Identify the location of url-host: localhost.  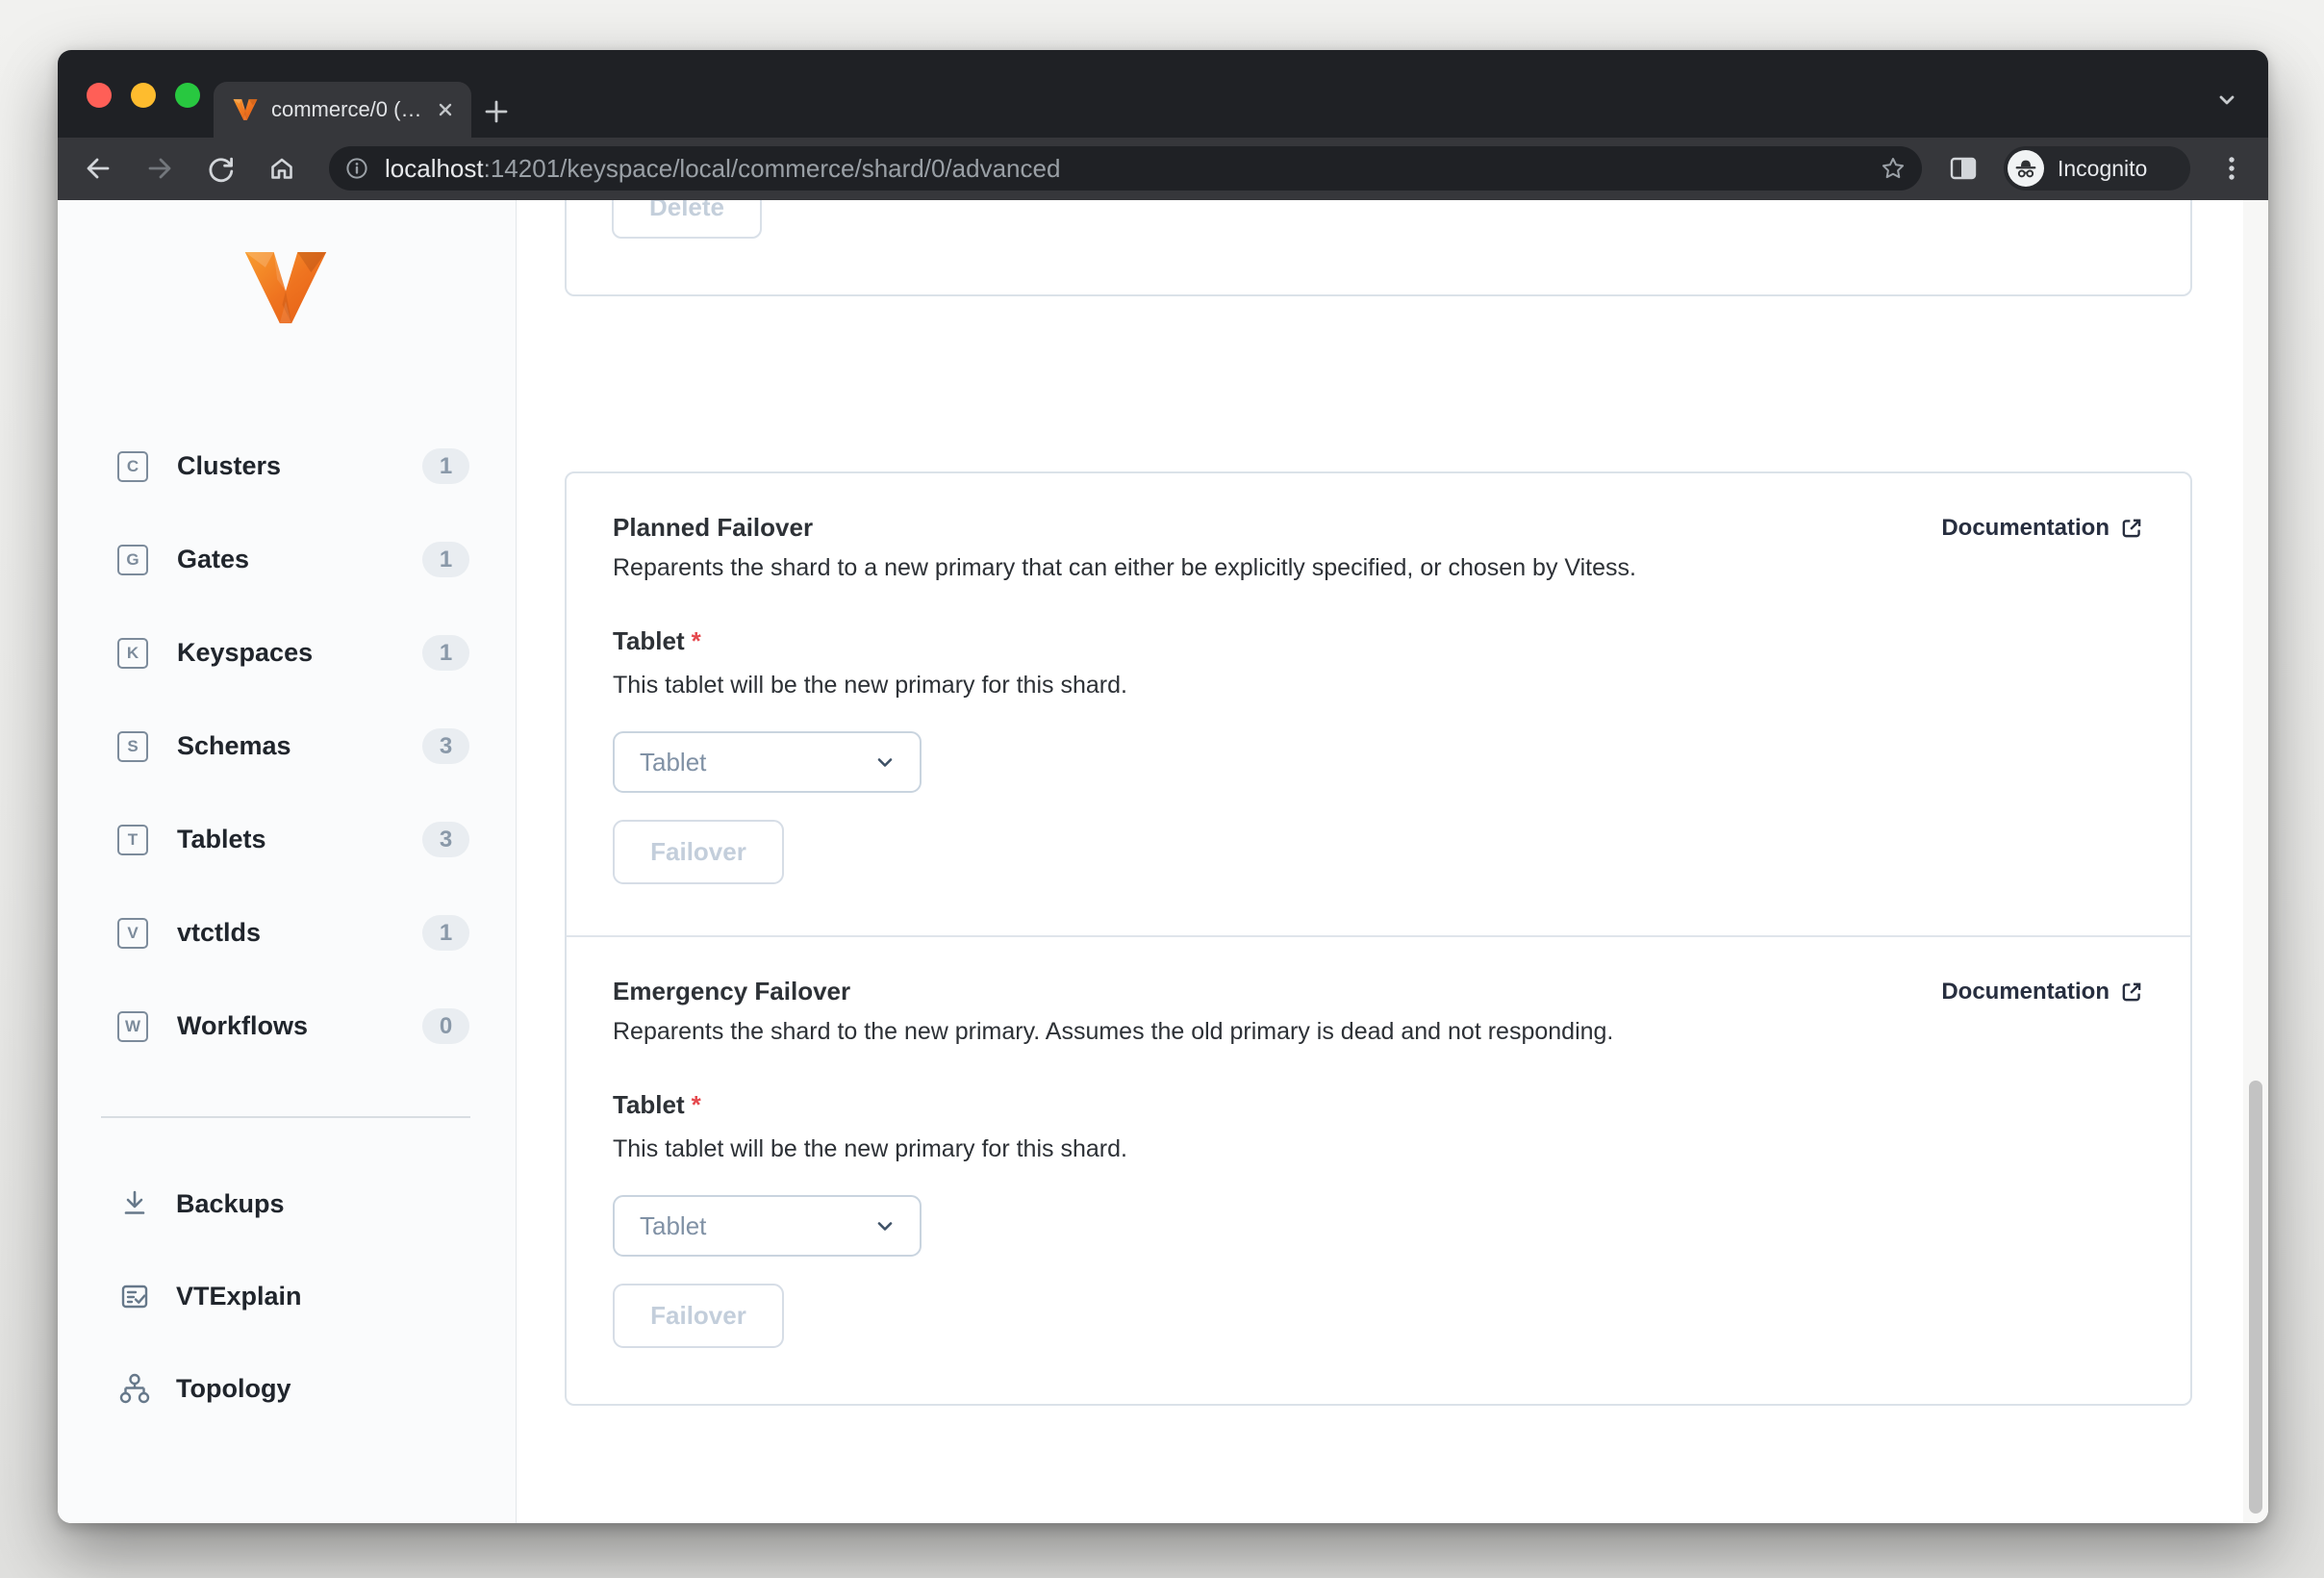
(434, 168).